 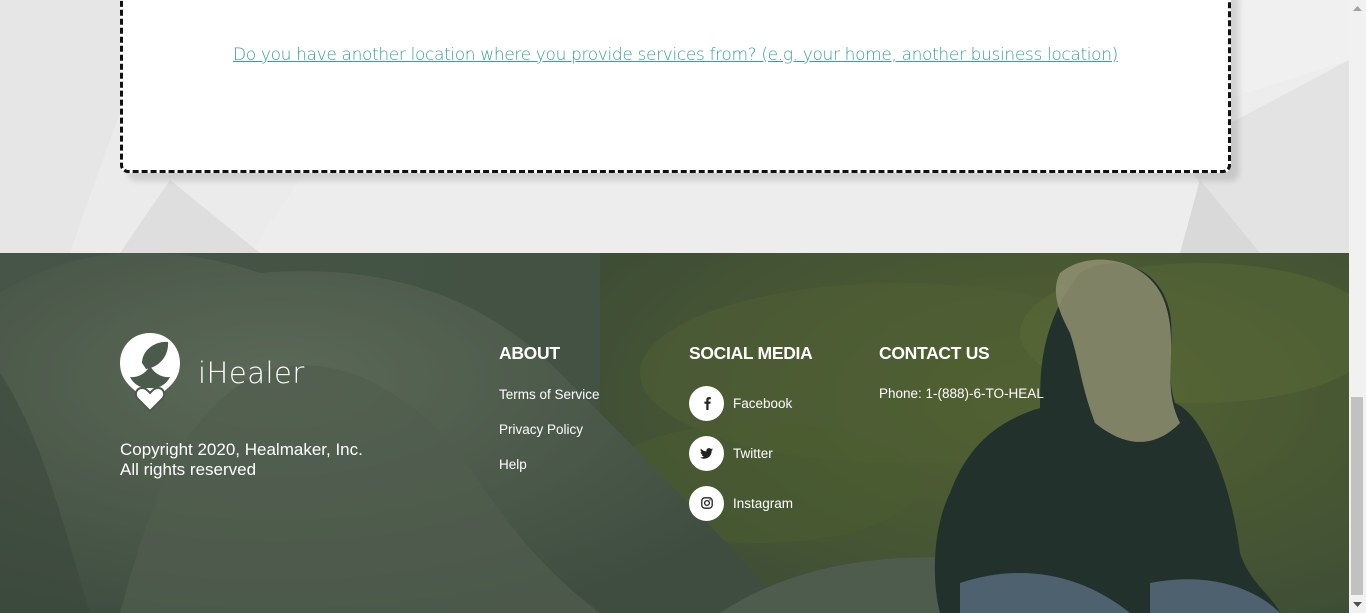 What do you see at coordinates (549, 403) in the screenshot?
I see `terms-of-service-link: Terms of Service` at bounding box center [549, 403].